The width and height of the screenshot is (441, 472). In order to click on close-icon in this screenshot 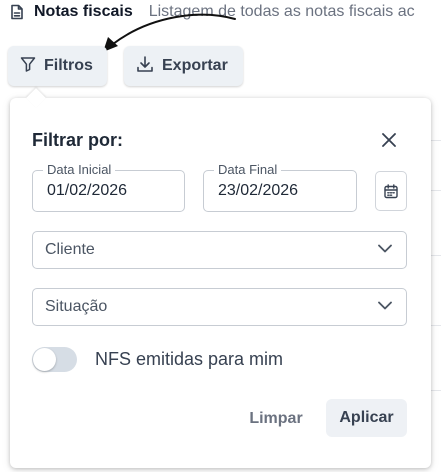, I will do `click(389, 140)`.